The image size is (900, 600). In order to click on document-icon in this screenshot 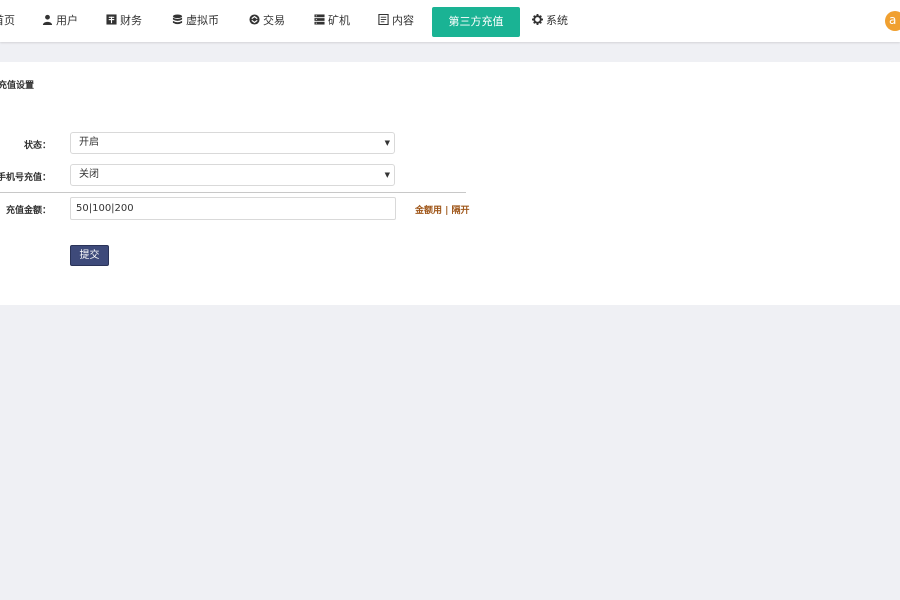, I will do `click(383, 19)`.